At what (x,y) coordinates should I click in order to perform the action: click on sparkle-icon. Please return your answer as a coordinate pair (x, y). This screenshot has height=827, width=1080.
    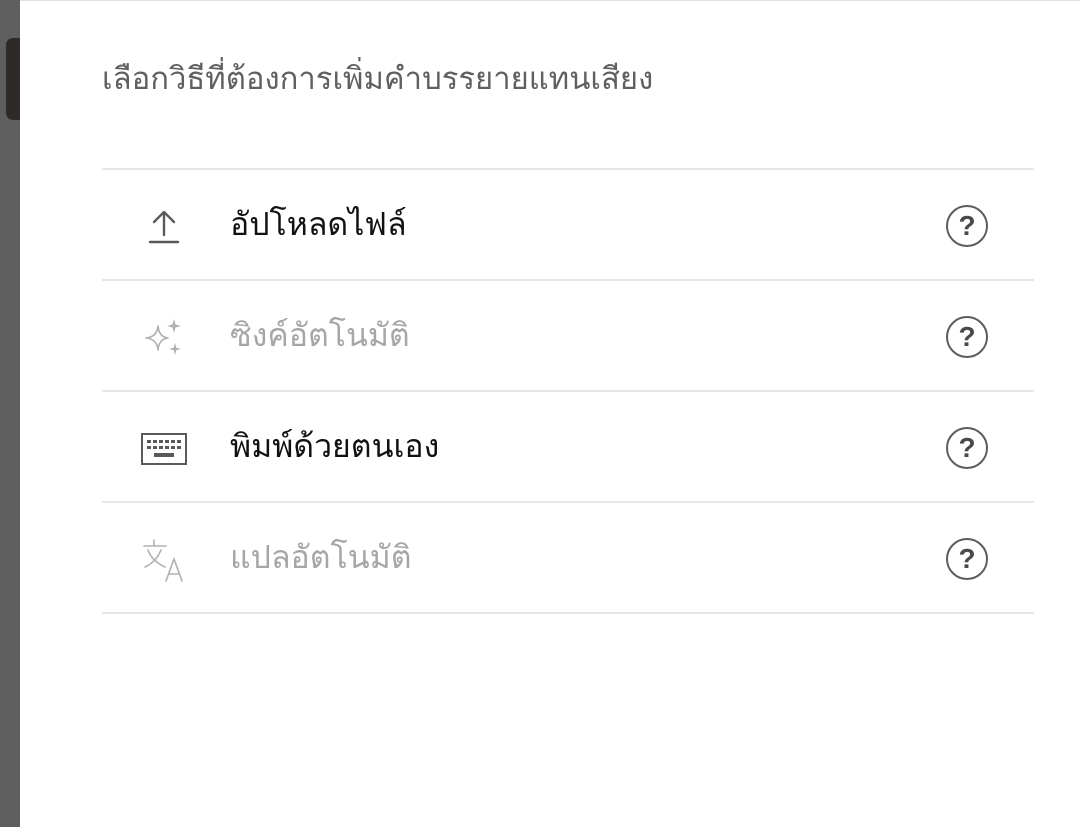
    Looking at the image, I should click on (164, 338).